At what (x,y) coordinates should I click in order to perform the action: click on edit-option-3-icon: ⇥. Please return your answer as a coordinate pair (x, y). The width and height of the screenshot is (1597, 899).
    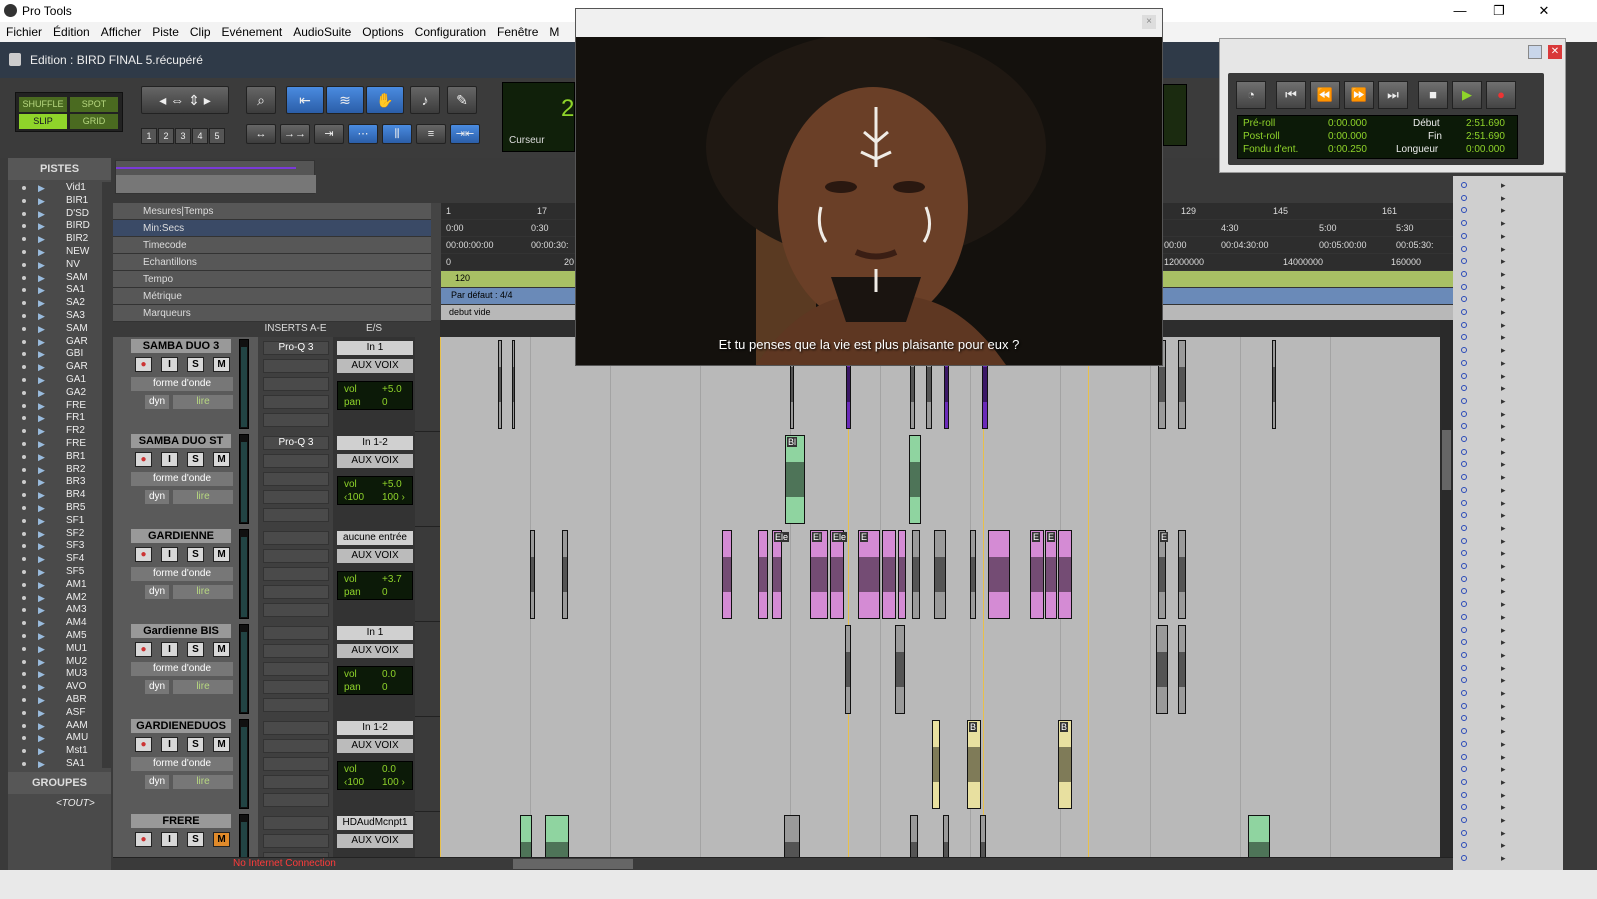
    Looking at the image, I should click on (329, 134).